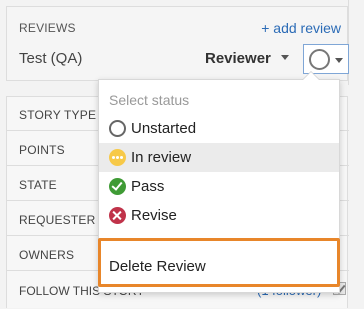  I want to click on menu-arrow, so click(311, 76).